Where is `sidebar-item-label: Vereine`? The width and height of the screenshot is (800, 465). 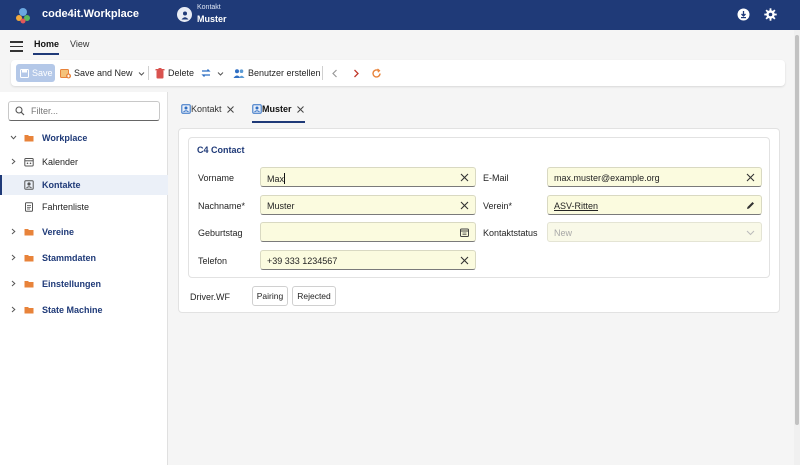
sidebar-item-label: Vereine is located at coordinates (58, 232).